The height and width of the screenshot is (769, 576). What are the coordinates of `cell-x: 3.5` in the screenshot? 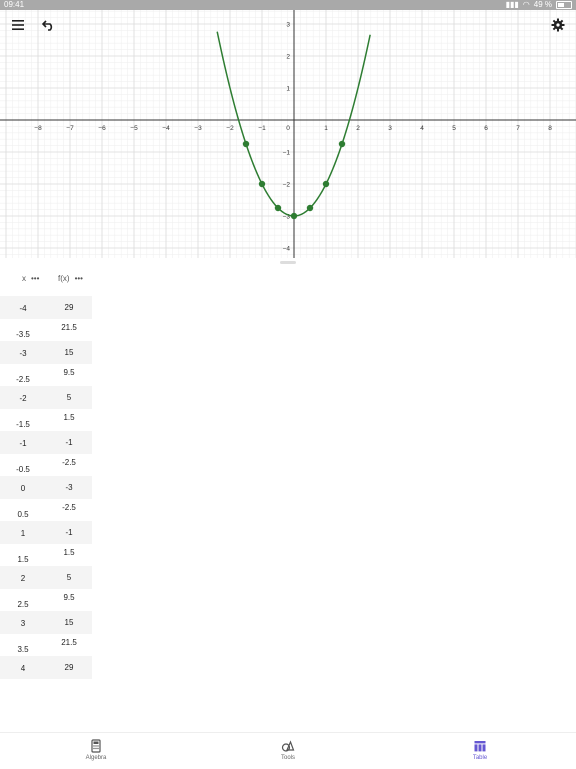 It's located at (23, 645).